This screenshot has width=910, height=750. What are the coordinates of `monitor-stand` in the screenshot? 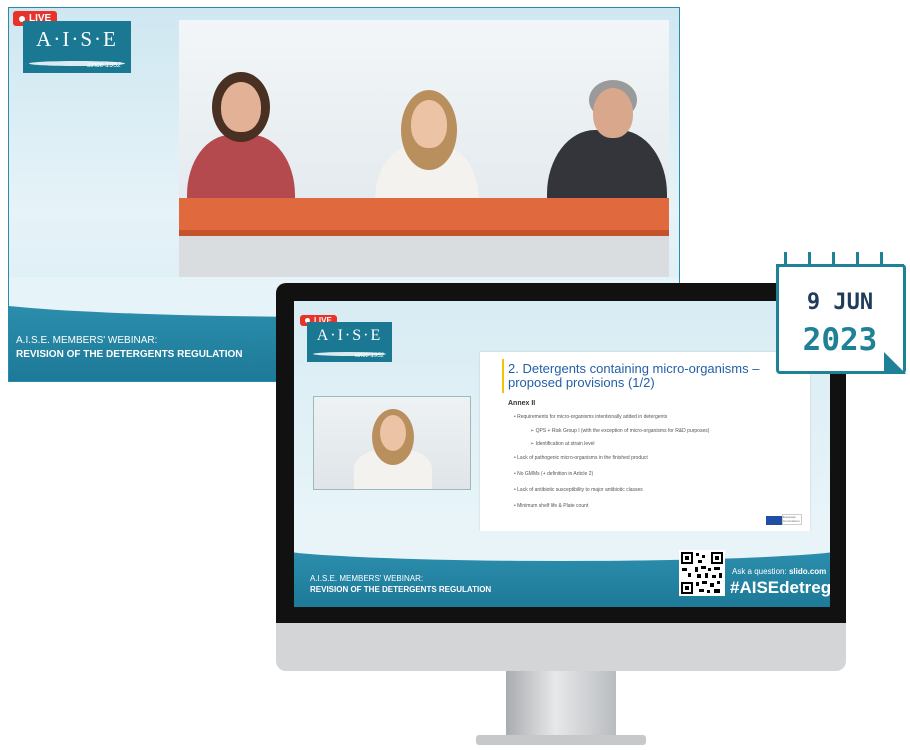 It's located at (561, 706).